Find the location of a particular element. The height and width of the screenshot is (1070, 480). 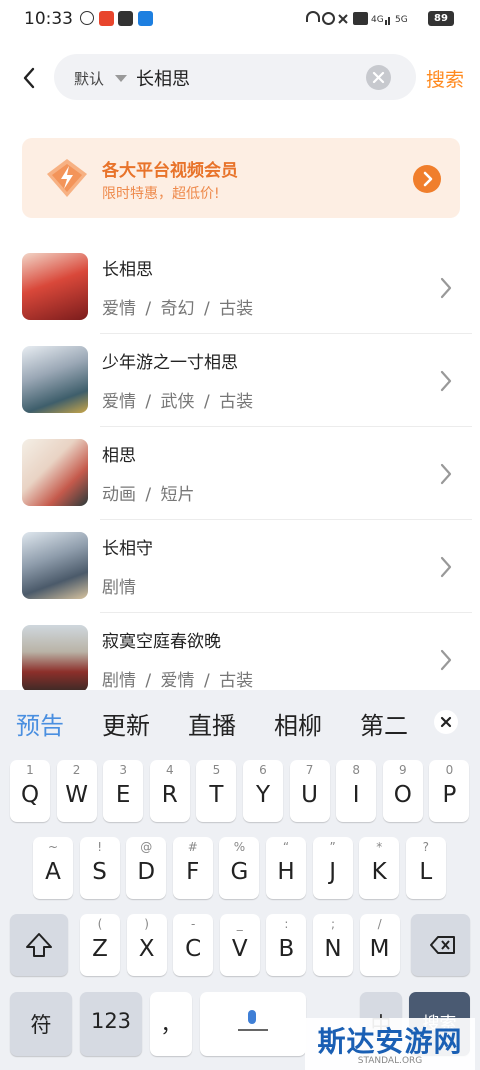

key-l: ? L is located at coordinates (425, 868).